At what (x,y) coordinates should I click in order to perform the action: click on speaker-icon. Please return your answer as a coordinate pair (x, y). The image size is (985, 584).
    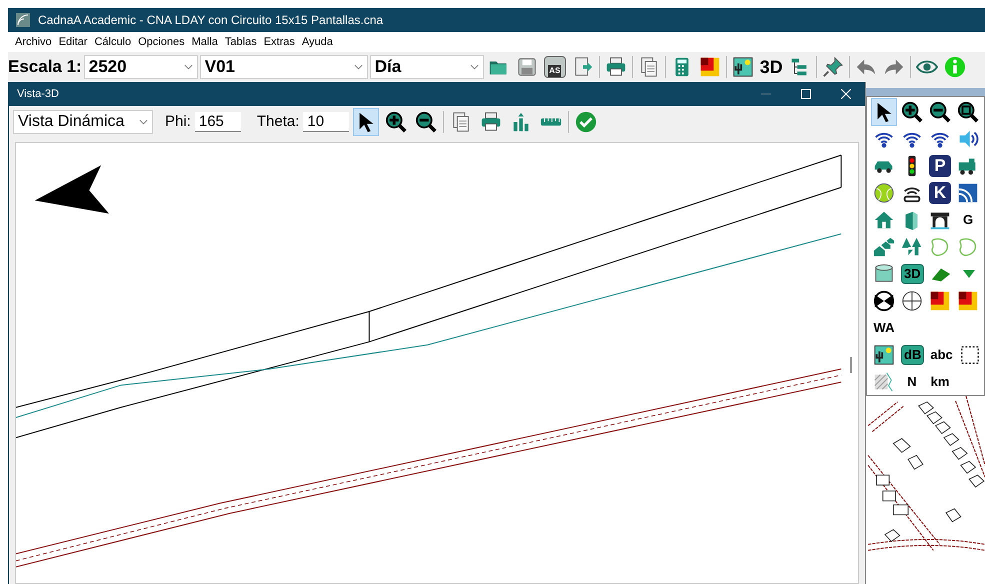
    Looking at the image, I should click on (968, 139).